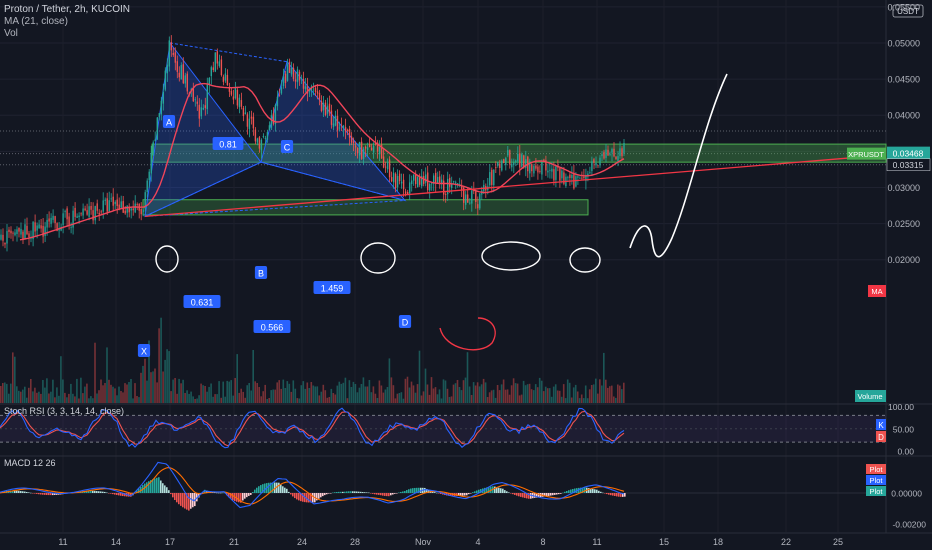  Describe the element at coordinates (903, 224) in the screenshot. I see `price-tick-label: 0.02500` at that location.